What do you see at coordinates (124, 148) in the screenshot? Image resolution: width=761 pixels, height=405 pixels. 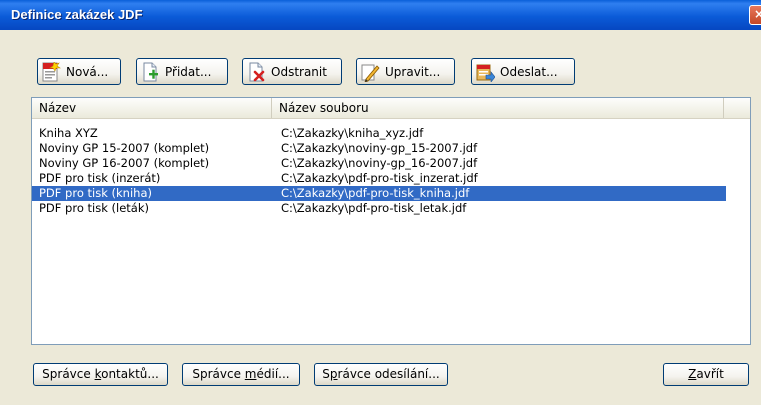 I see `list-item-name: Noviny GP 15-2007 (komplet)` at bounding box center [124, 148].